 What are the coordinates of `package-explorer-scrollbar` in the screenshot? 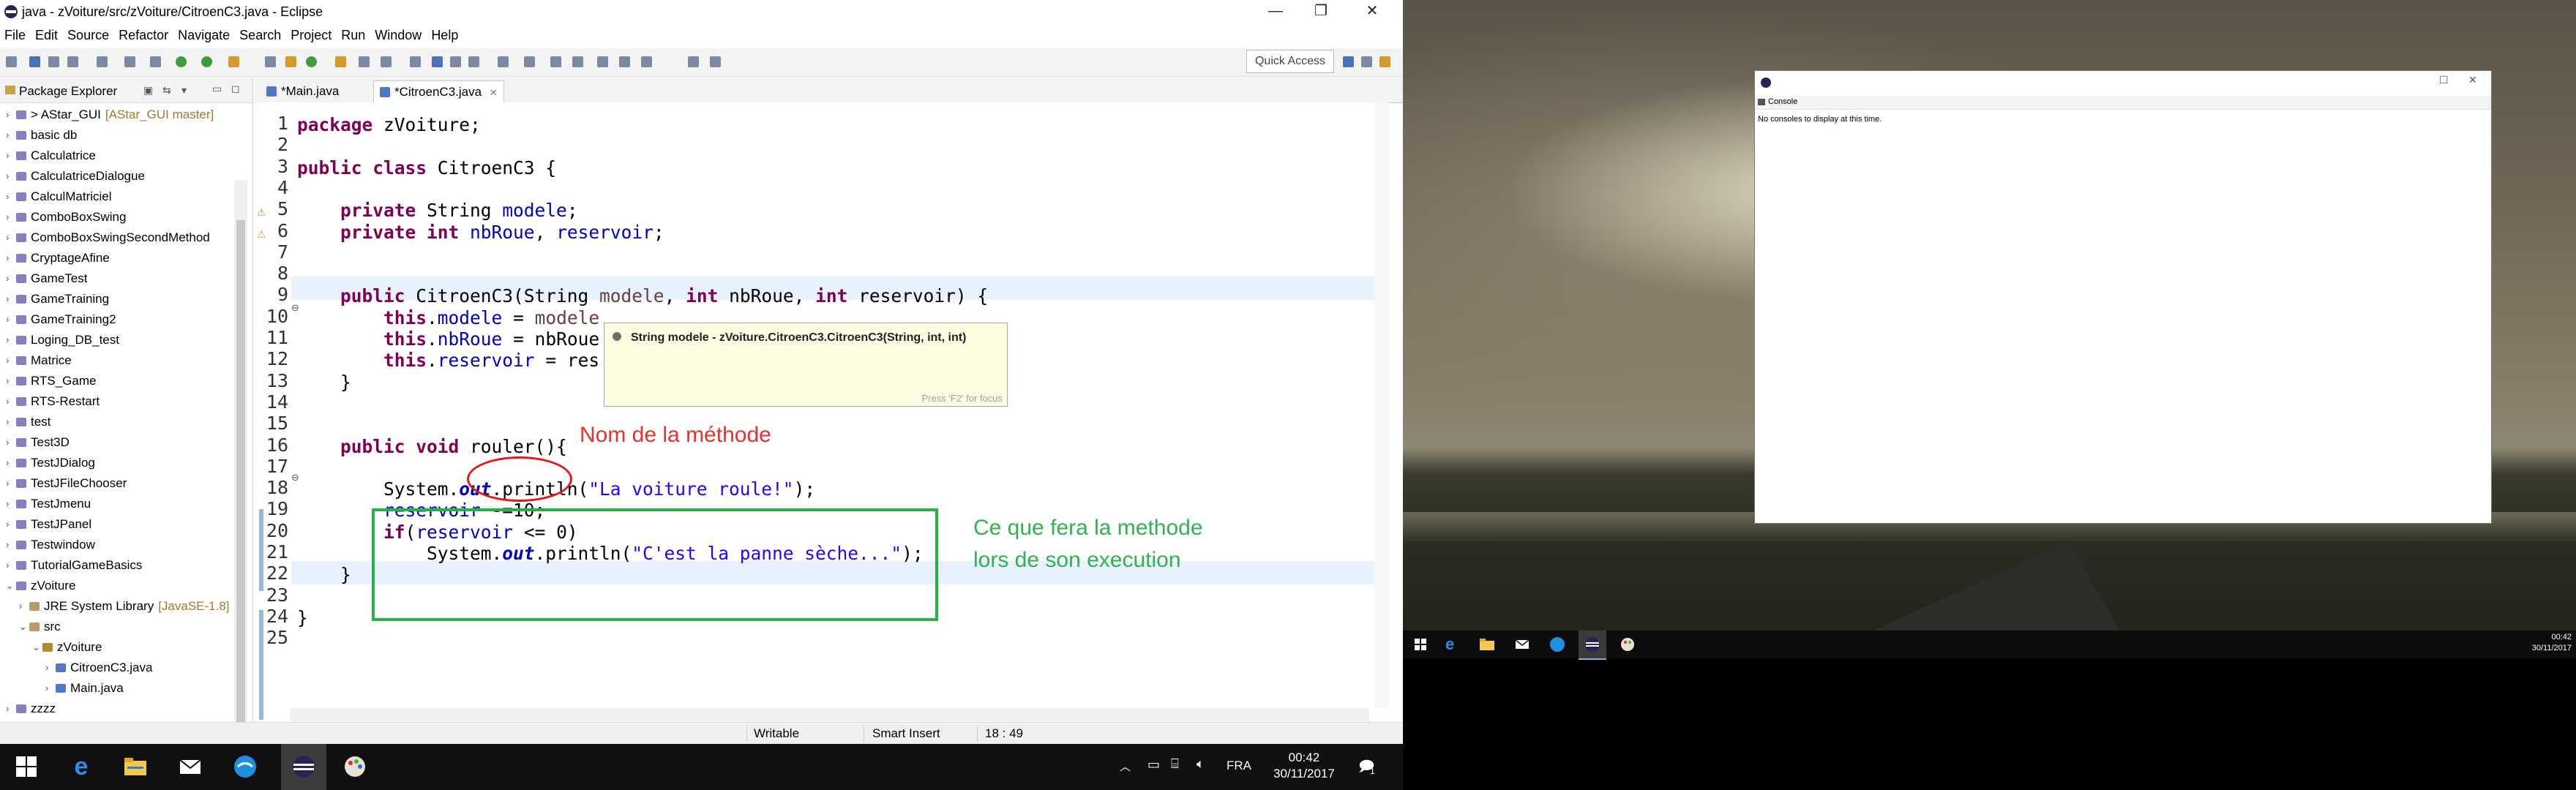 It's located at (240, 485).